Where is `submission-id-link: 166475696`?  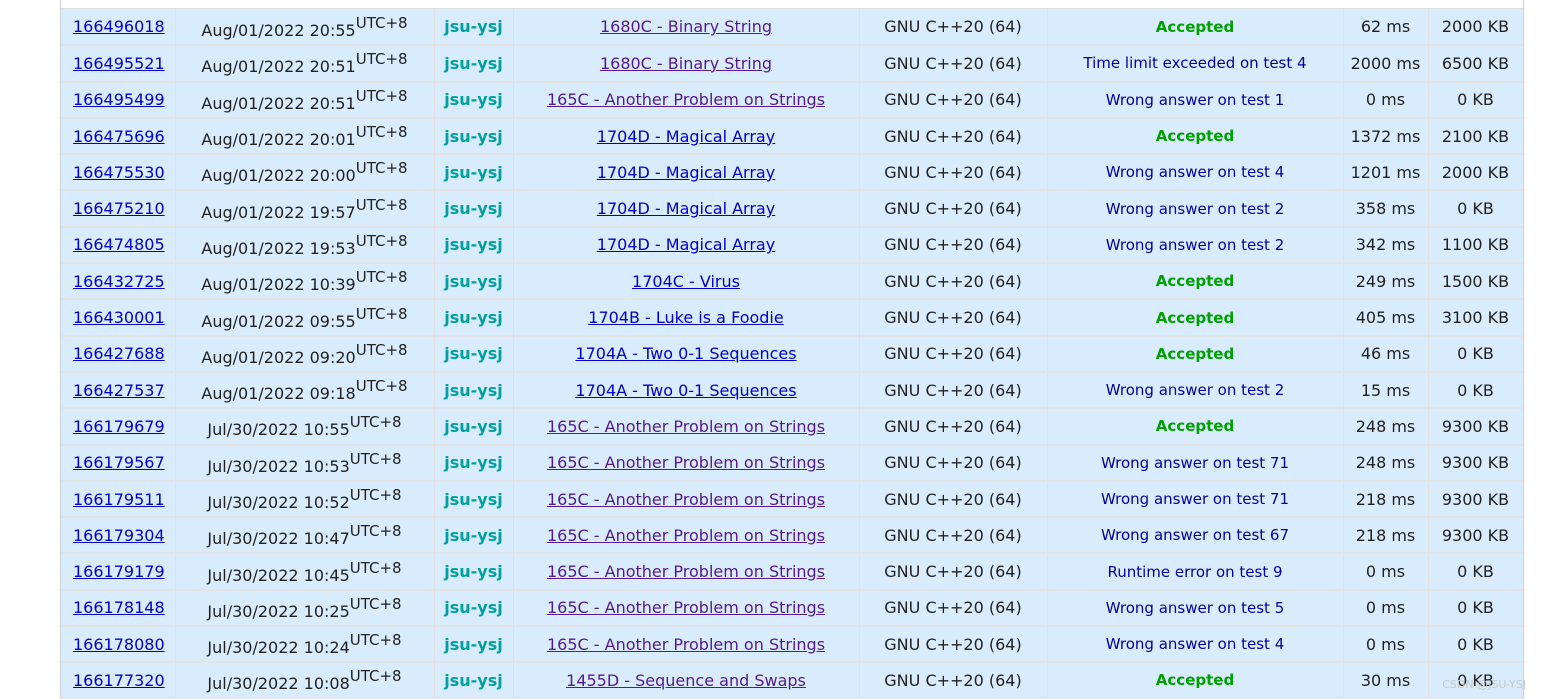
submission-id-link: 166475696 is located at coordinates (119, 136).